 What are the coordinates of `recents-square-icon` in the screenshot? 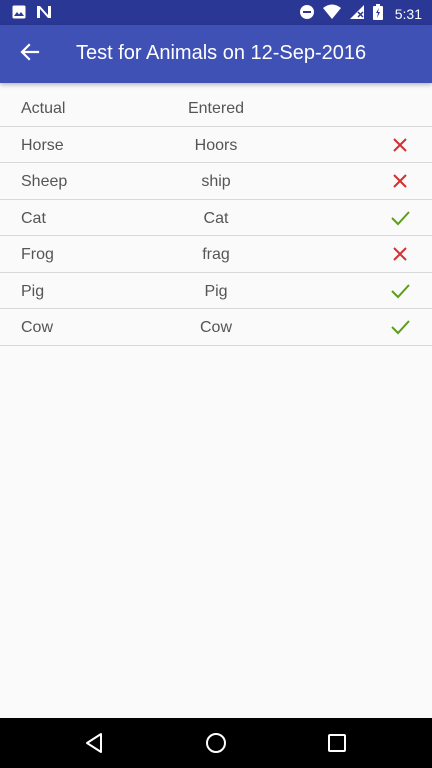 It's located at (337, 746).